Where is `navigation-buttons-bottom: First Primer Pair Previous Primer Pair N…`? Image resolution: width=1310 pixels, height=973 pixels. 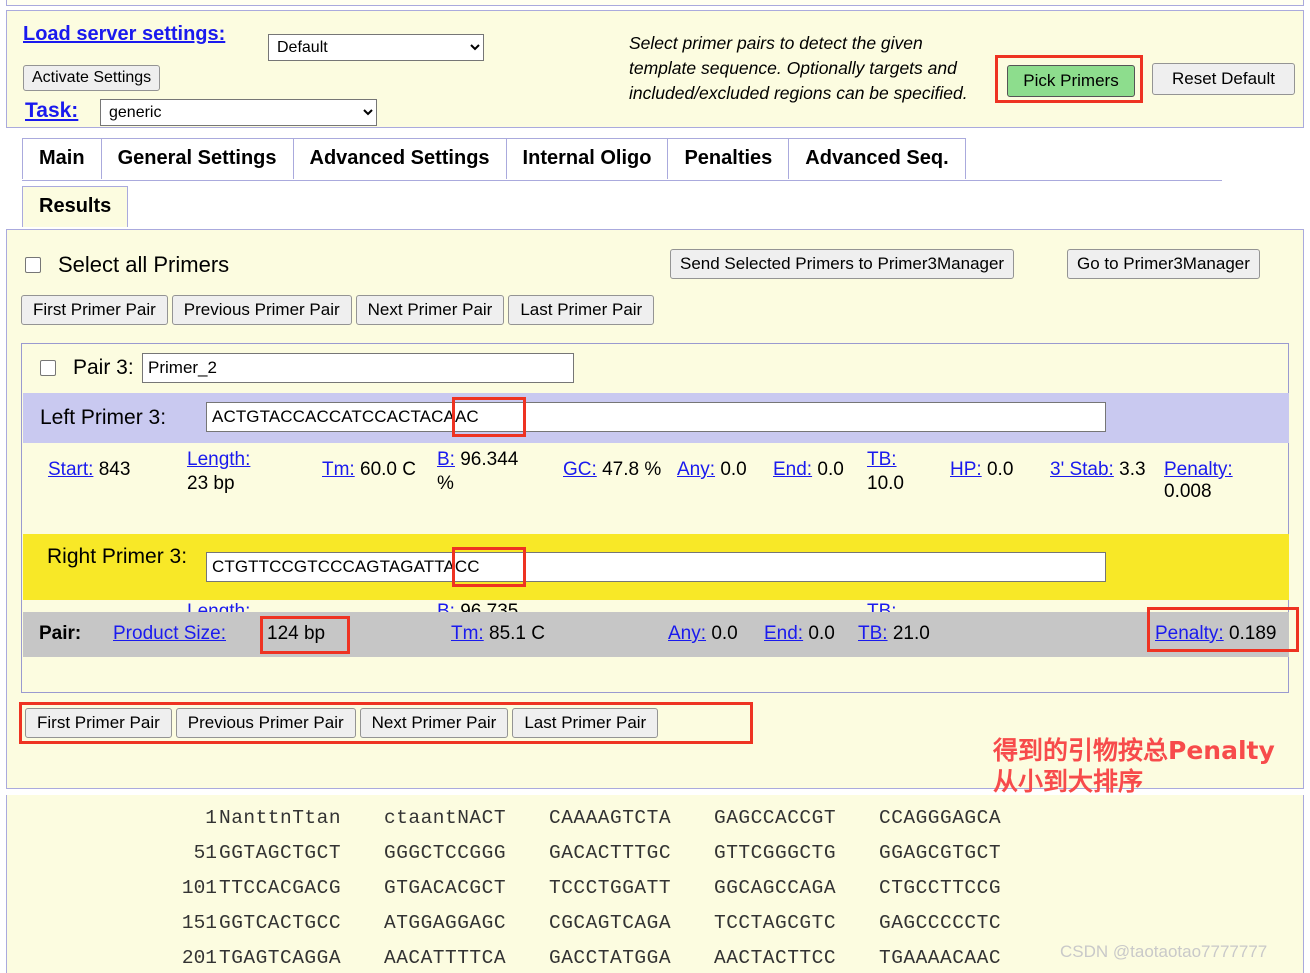
navigation-buttons-bottom: First Primer Pair Previous Primer Pair N… is located at coordinates (342, 723).